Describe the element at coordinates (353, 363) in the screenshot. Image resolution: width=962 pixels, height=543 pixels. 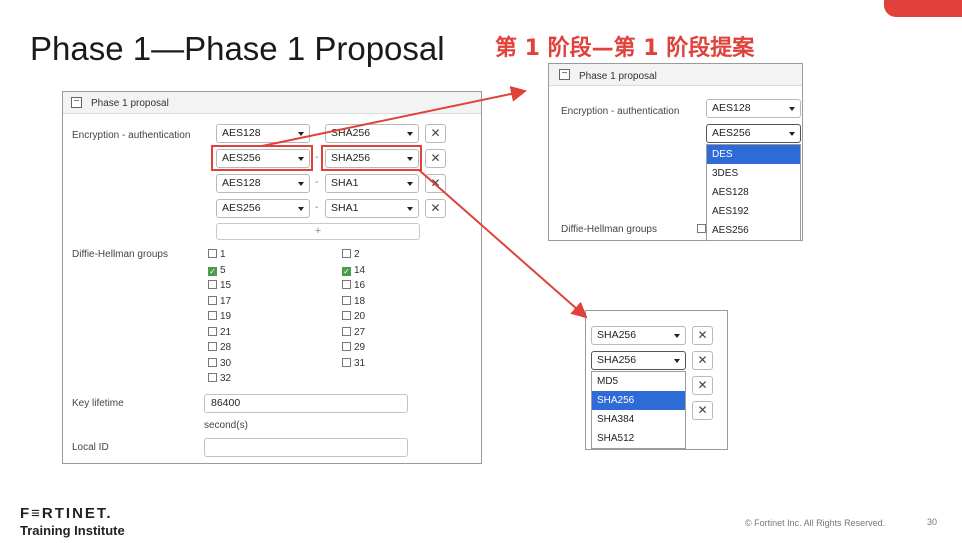
I see `dh-group-checkbox: 31` at that location.